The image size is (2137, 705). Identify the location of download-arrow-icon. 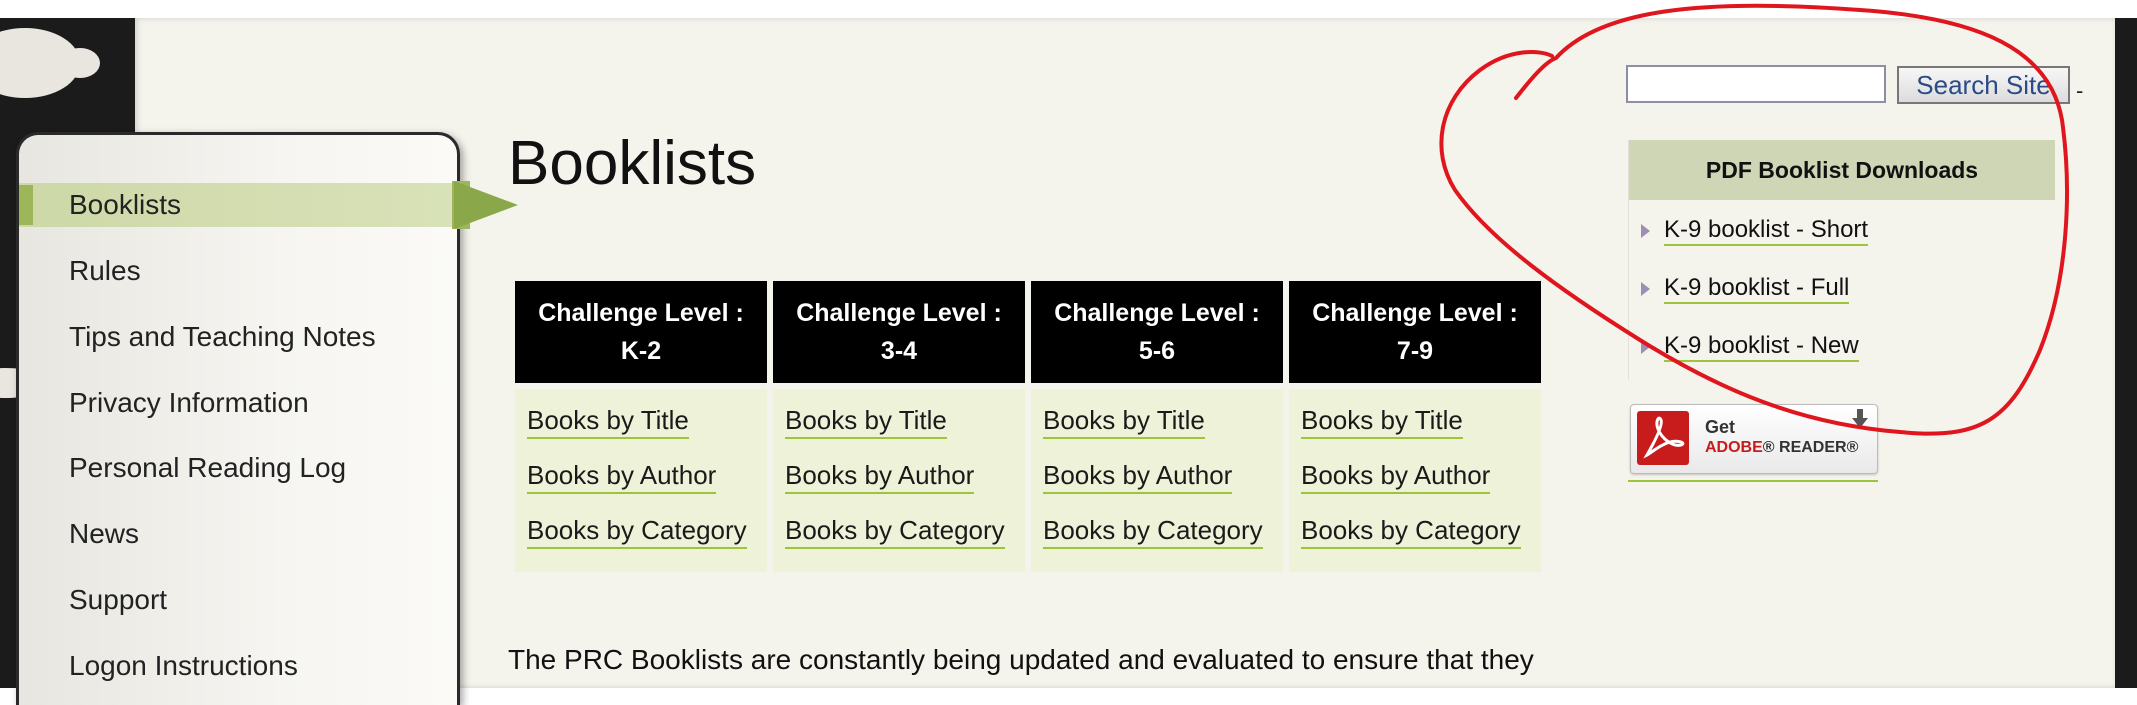
(1860, 418).